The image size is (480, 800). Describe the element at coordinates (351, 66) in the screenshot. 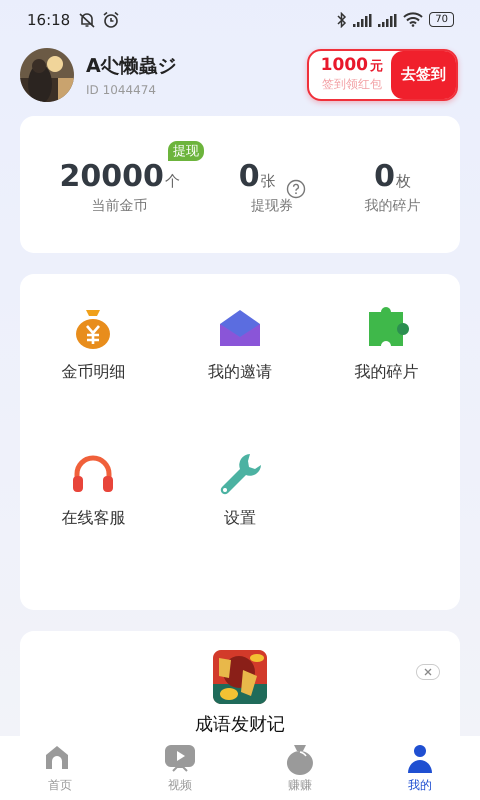

I see `reward-amount: 1000元` at that location.